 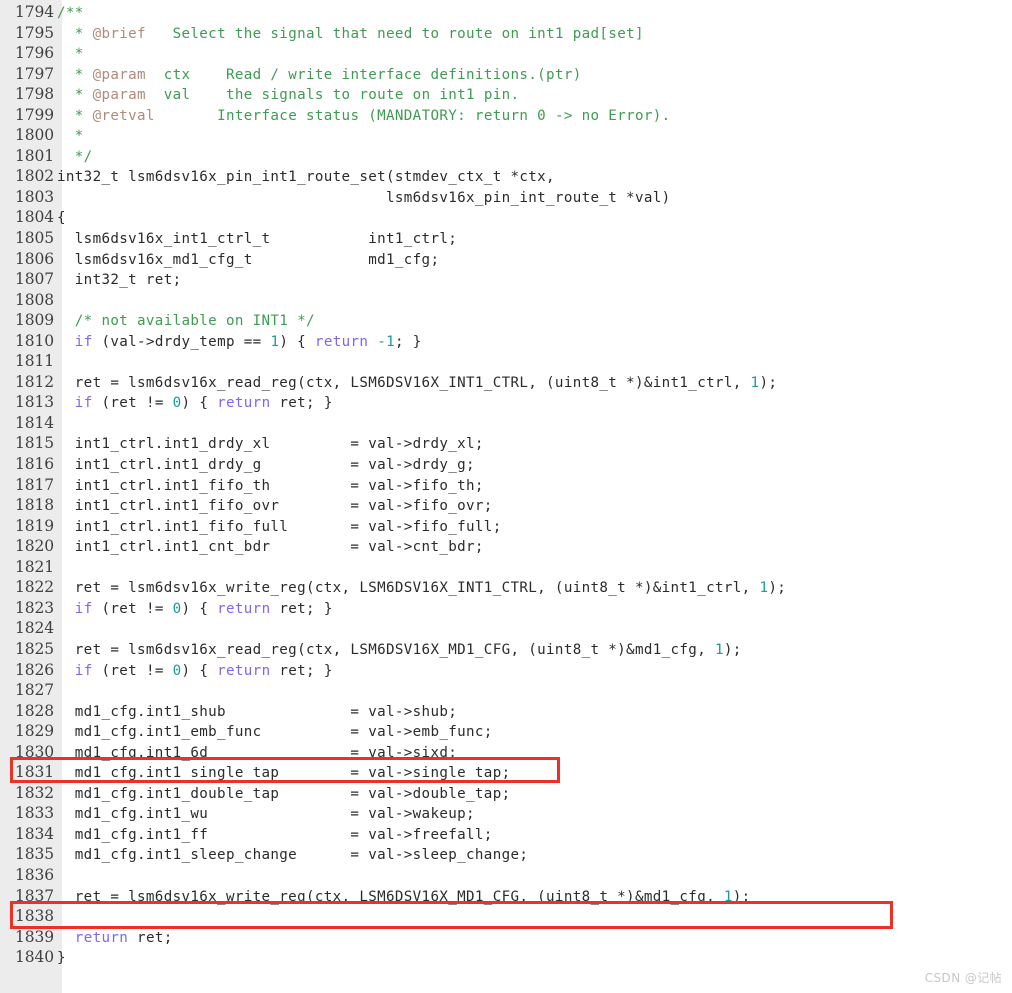 I want to click on code-line-1800: 1800 *, so click(x=506, y=135).